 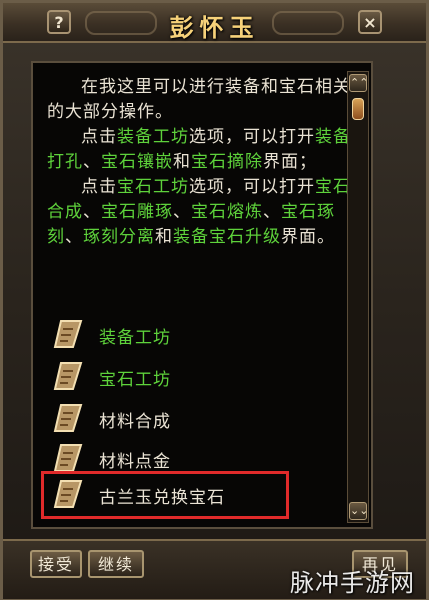 I want to click on option-gem-workshop: 宝石工坊, so click(x=201, y=376).